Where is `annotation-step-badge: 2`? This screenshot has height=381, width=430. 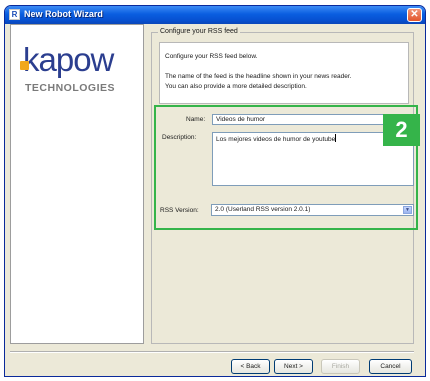 annotation-step-badge: 2 is located at coordinates (401, 130).